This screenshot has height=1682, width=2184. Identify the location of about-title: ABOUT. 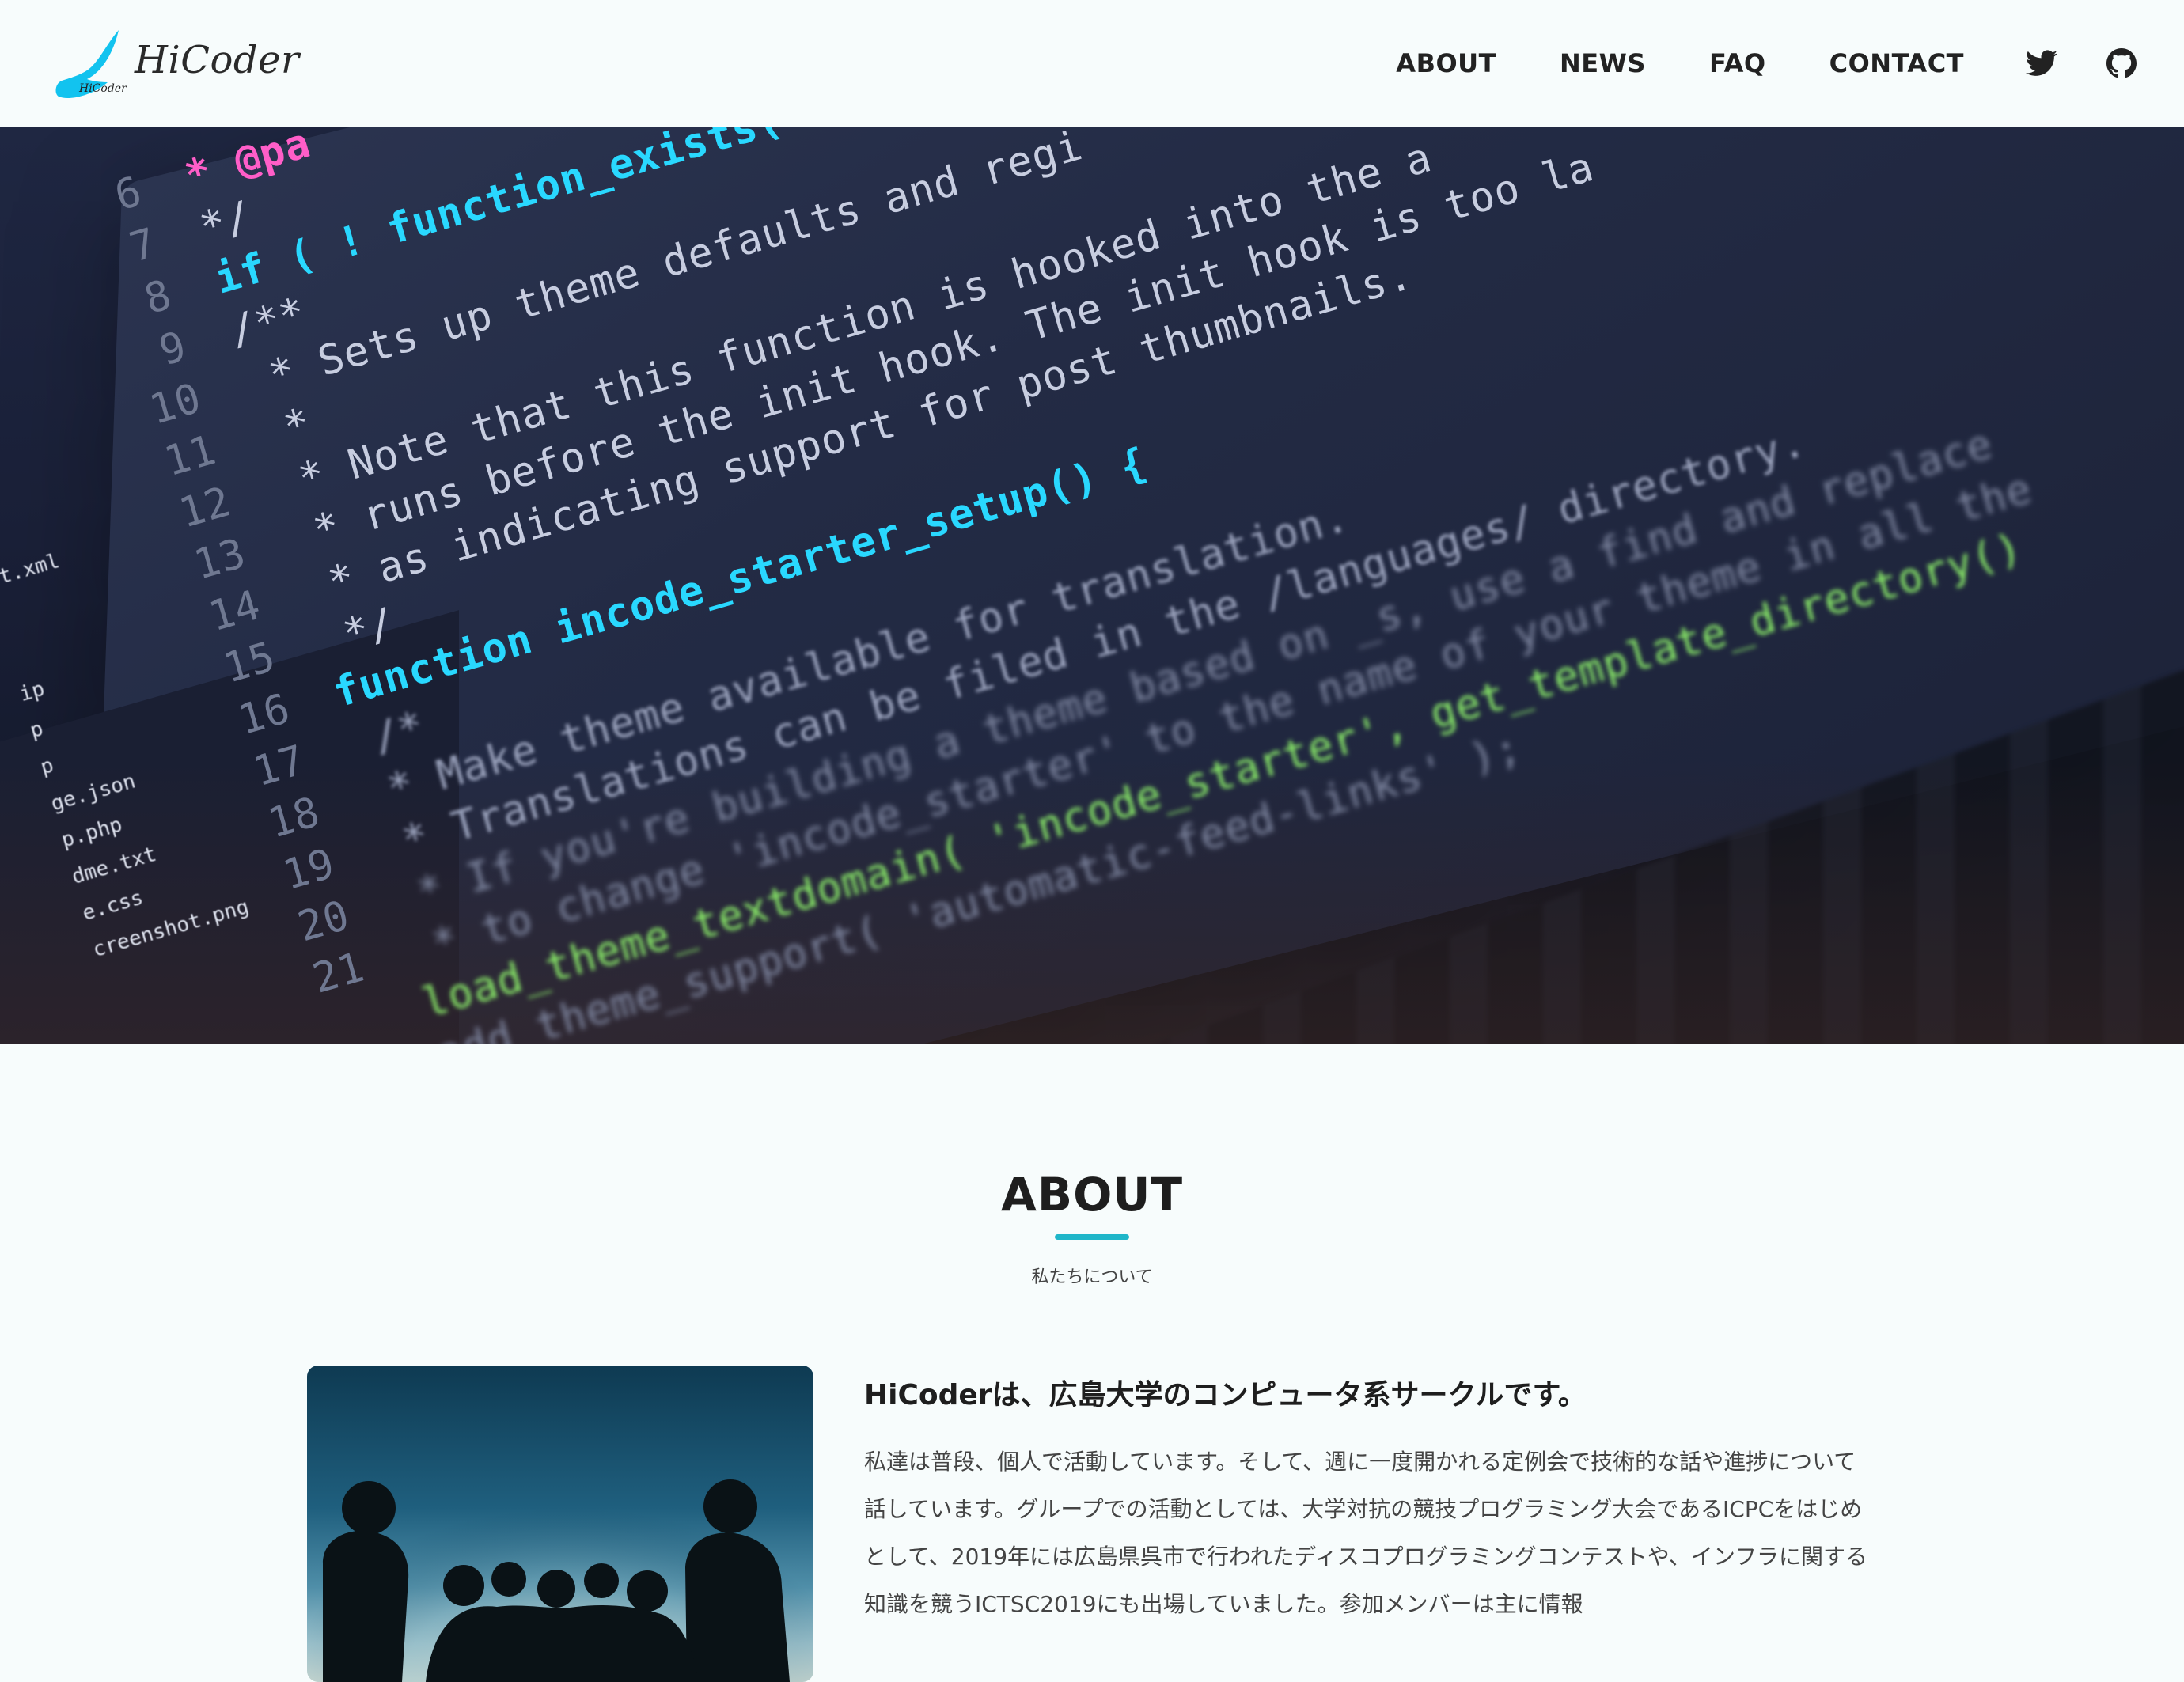
(1092, 1195).